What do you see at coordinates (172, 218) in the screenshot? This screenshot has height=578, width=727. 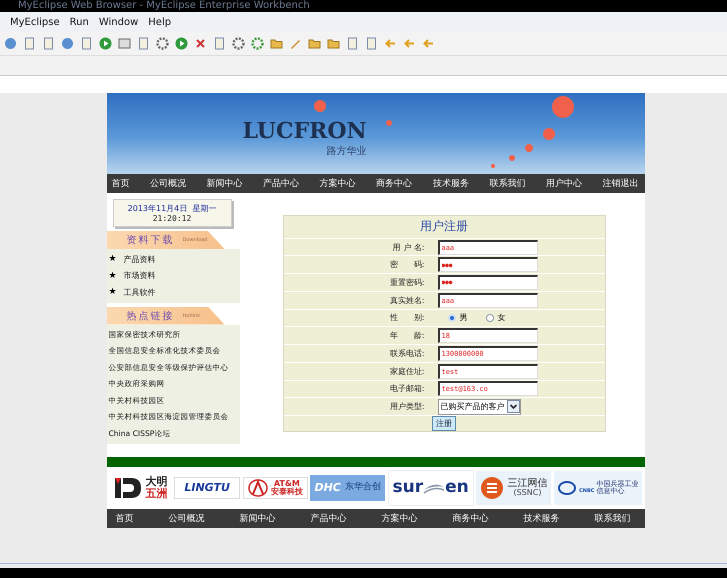 I see `time-text: 21:20:12` at bounding box center [172, 218].